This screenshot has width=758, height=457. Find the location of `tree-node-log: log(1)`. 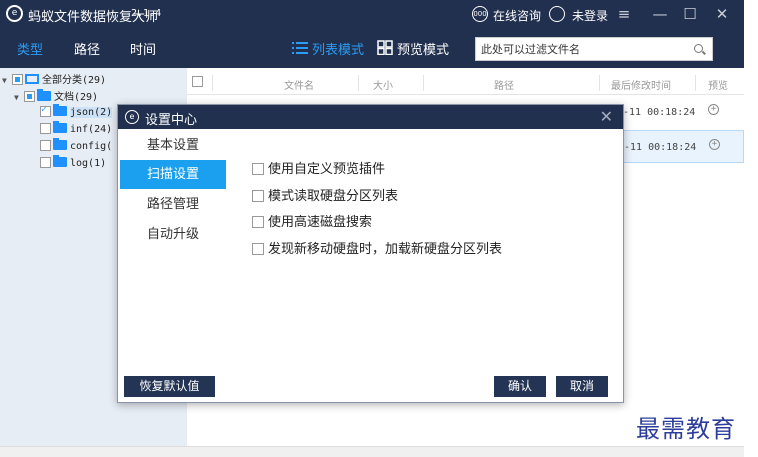

tree-node-log: log(1) is located at coordinates (73, 164).